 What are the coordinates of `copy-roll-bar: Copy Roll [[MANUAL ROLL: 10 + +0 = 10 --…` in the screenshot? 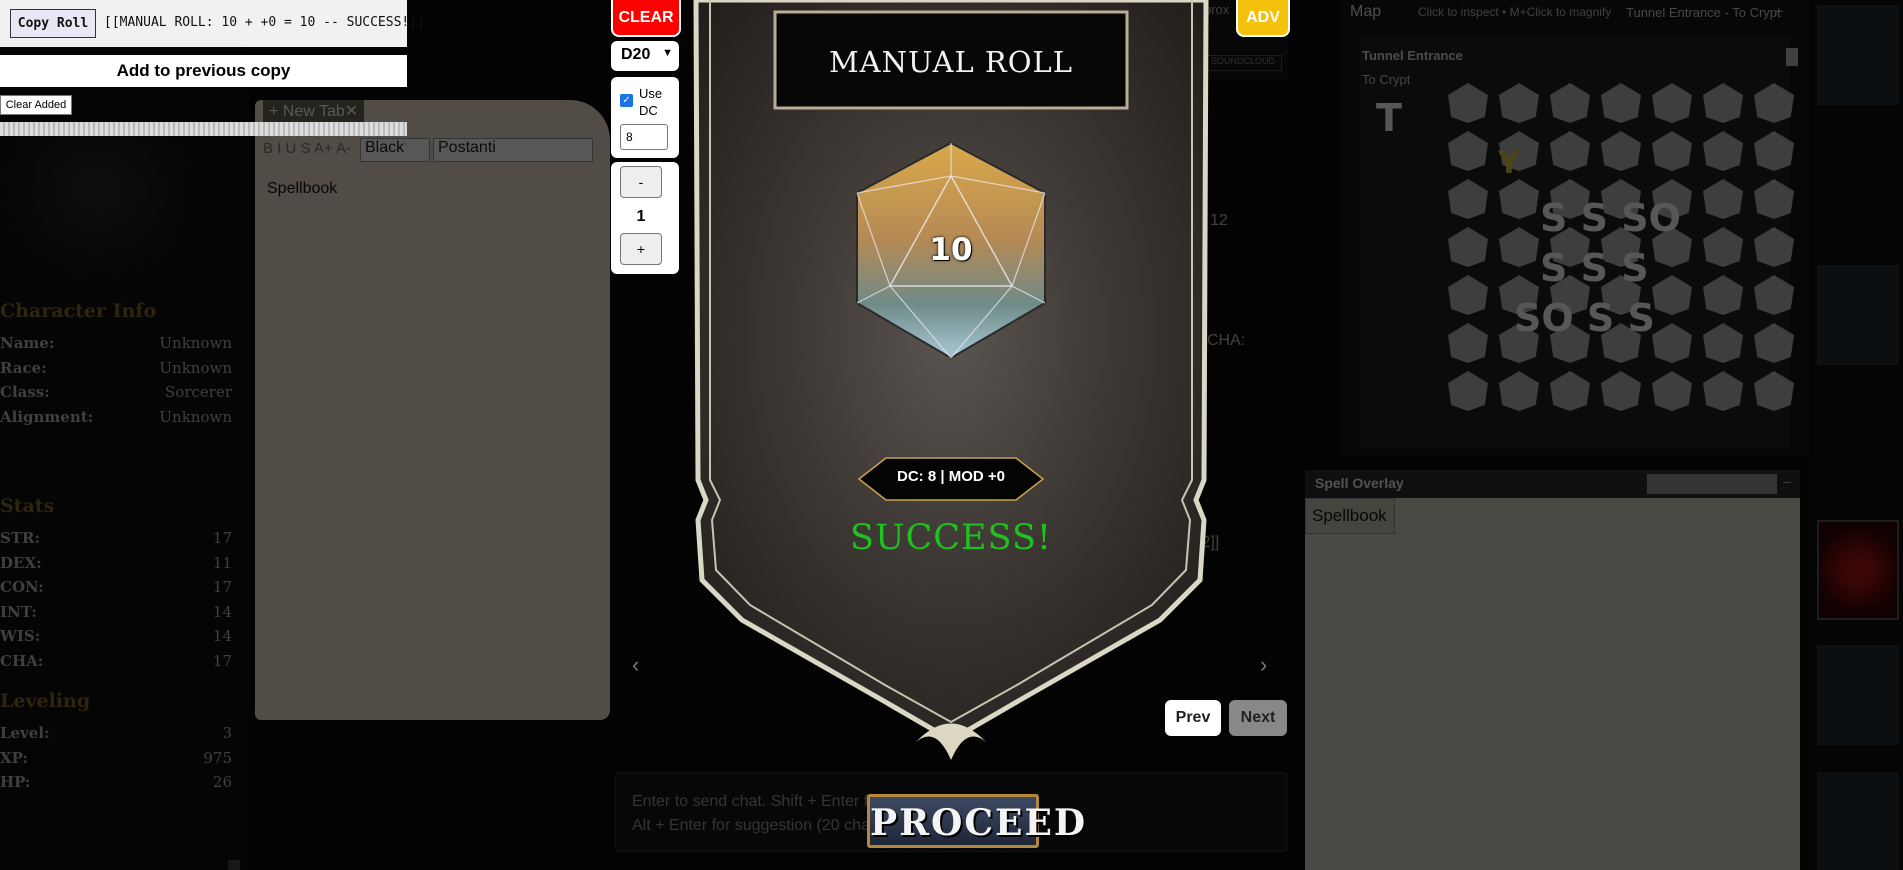 It's located at (212, 23).